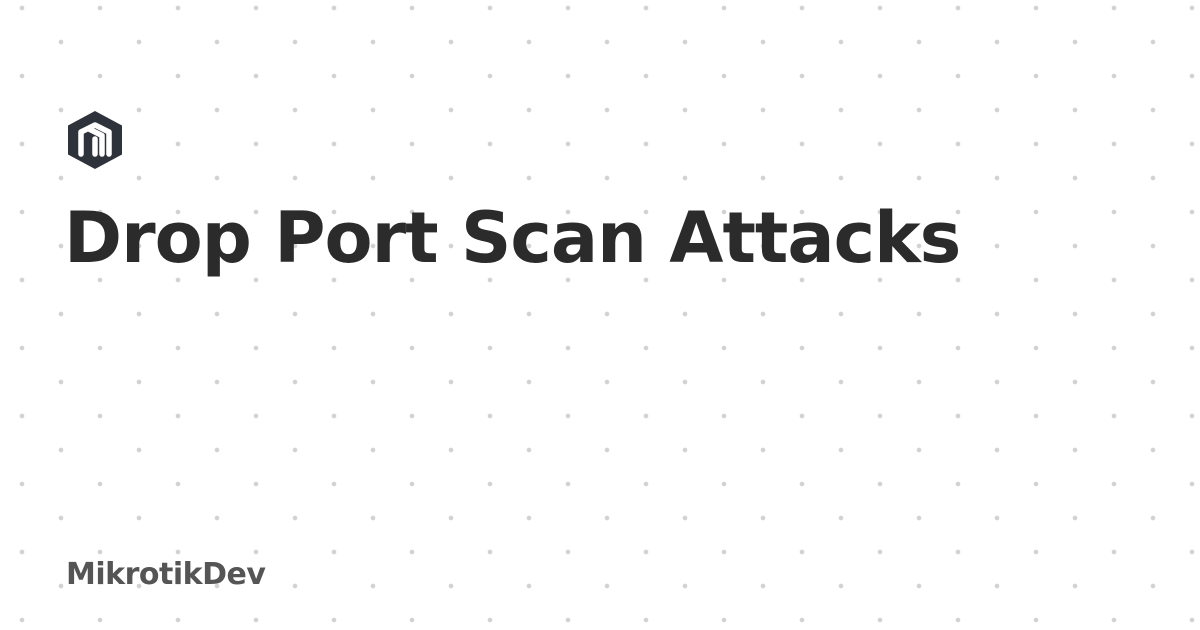 Image resolution: width=1200 pixels, height=630 pixels. What do you see at coordinates (95, 140) in the screenshot?
I see `mikrotik-logo-icon` at bounding box center [95, 140].